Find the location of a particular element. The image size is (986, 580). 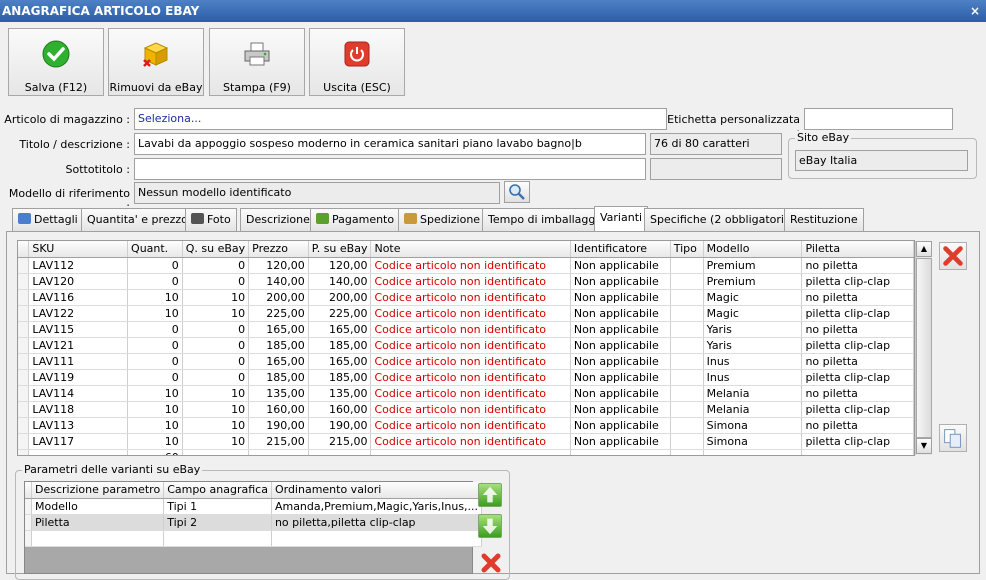

table-cell: LAV121 is located at coordinates (78, 345).